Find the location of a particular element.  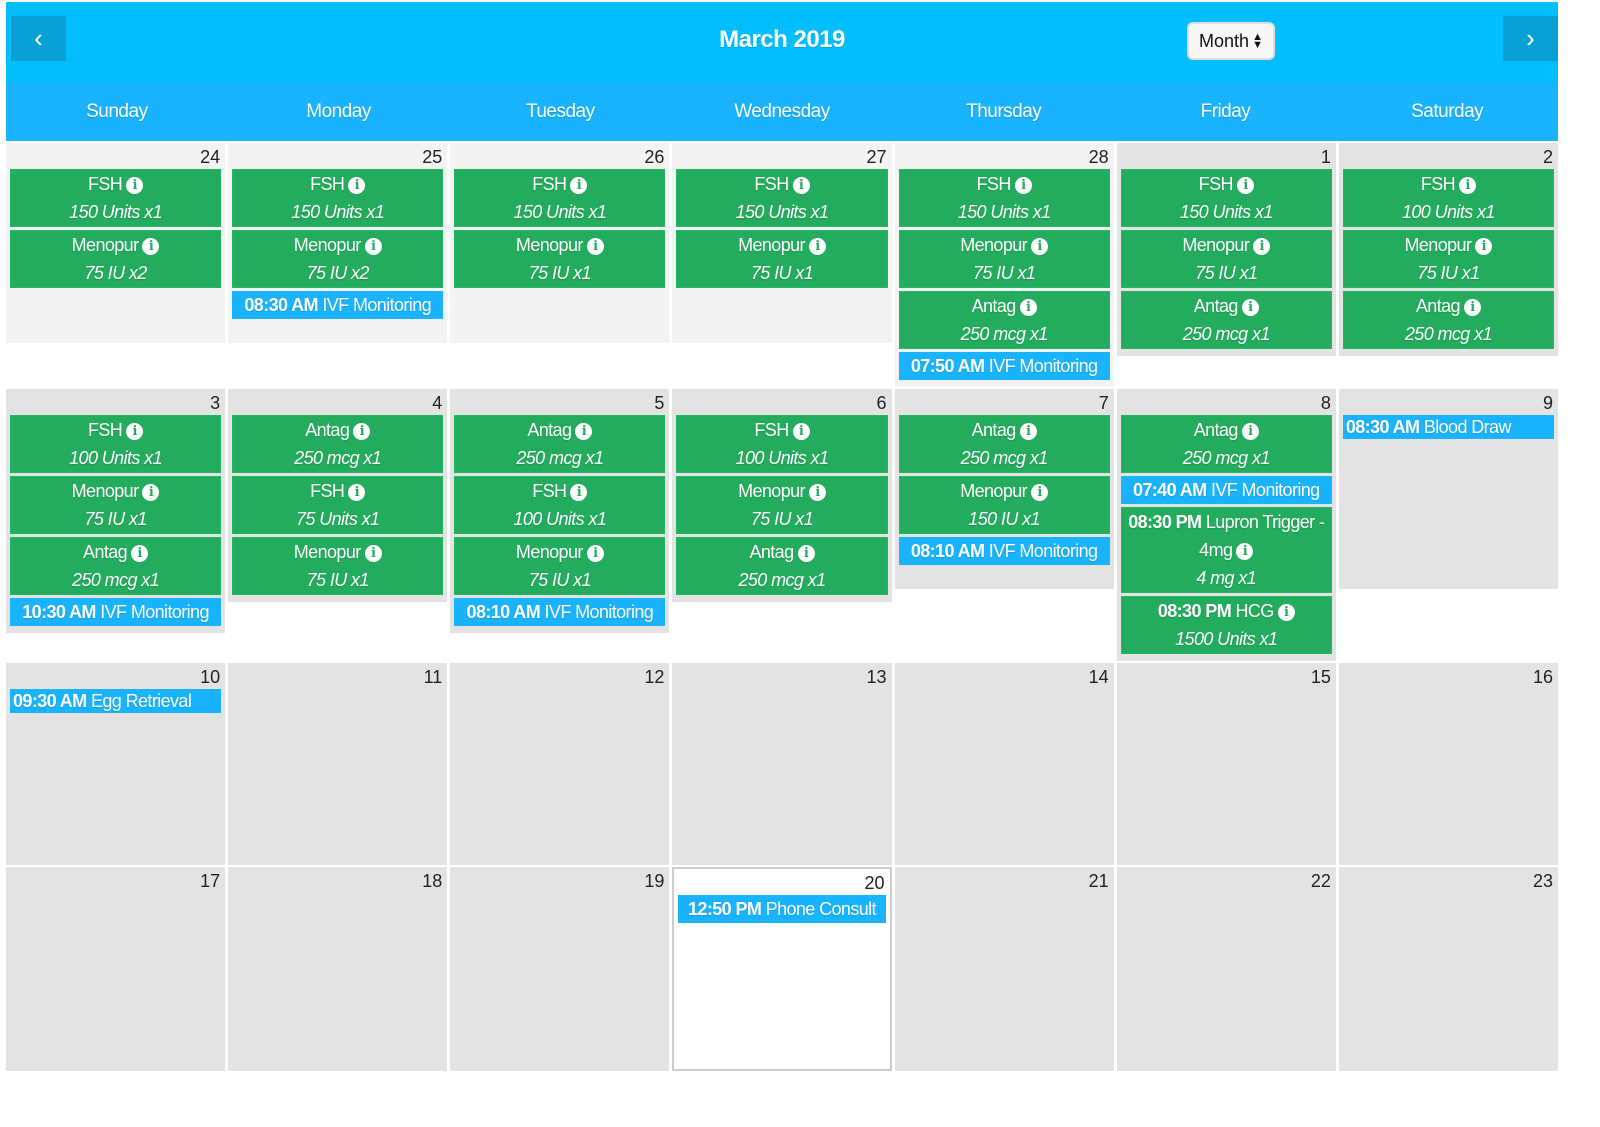

appointment-event: 08:30 AM Blood Draw is located at coordinates (1448, 427).